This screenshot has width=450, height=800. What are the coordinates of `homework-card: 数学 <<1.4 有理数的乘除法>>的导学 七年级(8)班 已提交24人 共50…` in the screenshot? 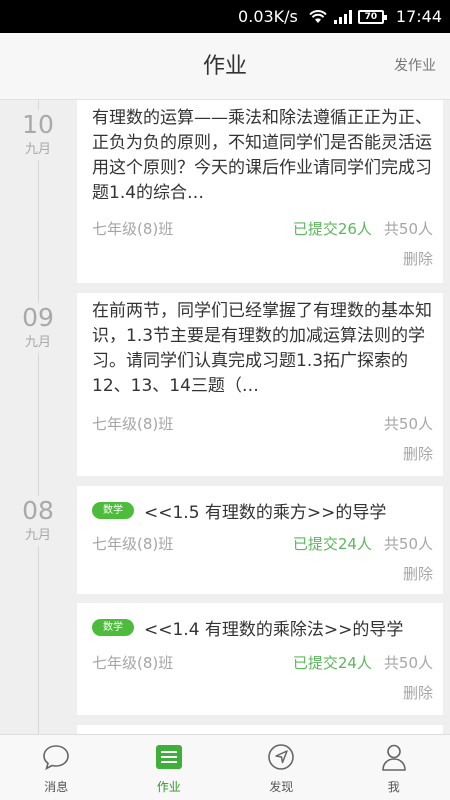 It's located at (260, 659).